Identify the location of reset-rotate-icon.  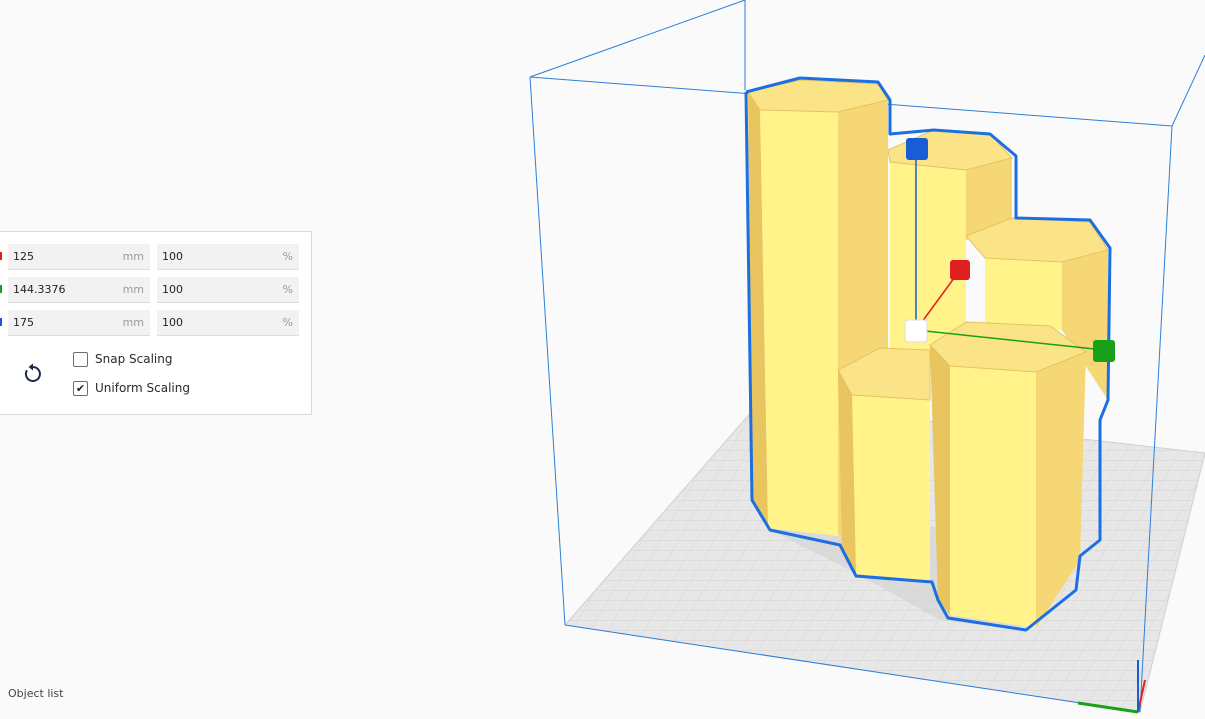
(32, 372).